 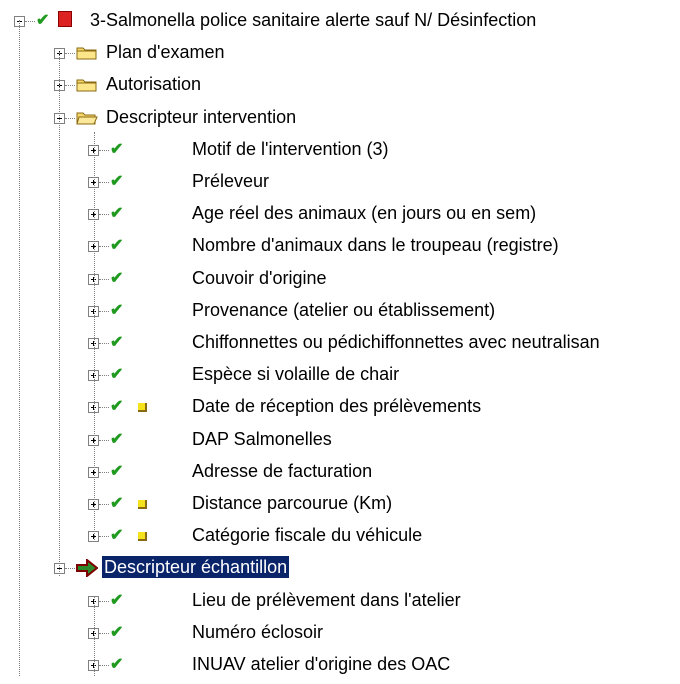 I want to click on tree-item: ✔ Couvoir d'origine, so click(x=340, y=278).